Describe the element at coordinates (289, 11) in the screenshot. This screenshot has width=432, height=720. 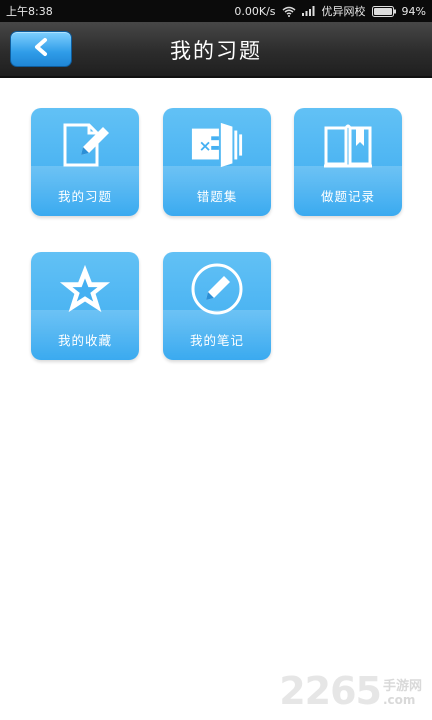
I see `wifi-icon` at that location.